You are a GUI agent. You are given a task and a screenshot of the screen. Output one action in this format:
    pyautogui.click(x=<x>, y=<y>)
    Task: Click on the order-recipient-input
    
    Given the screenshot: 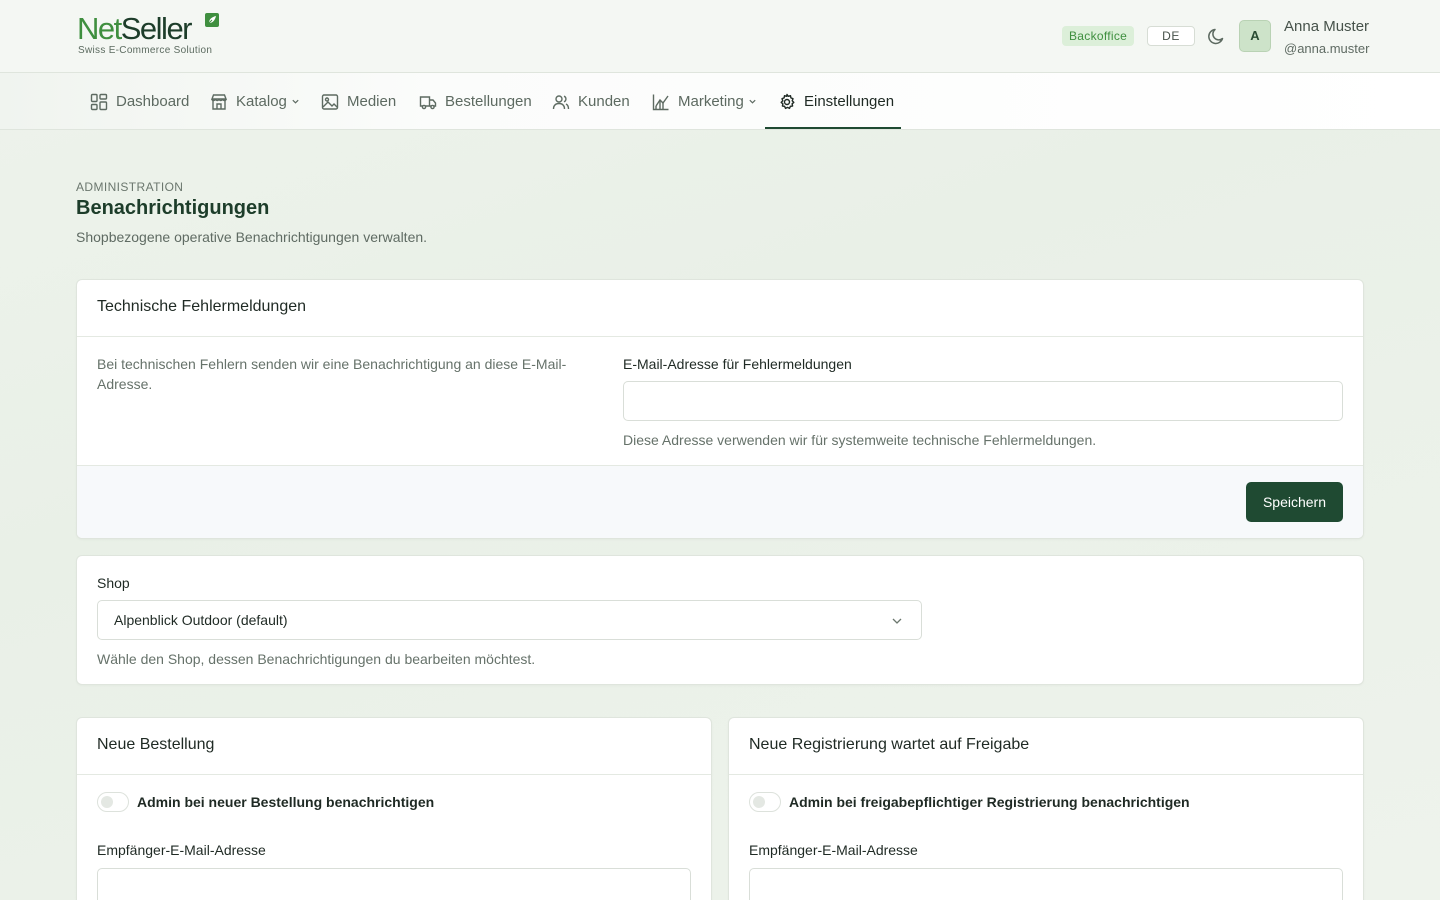 What is the action you would take?
    pyautogui.click(x=394, y=884)
    